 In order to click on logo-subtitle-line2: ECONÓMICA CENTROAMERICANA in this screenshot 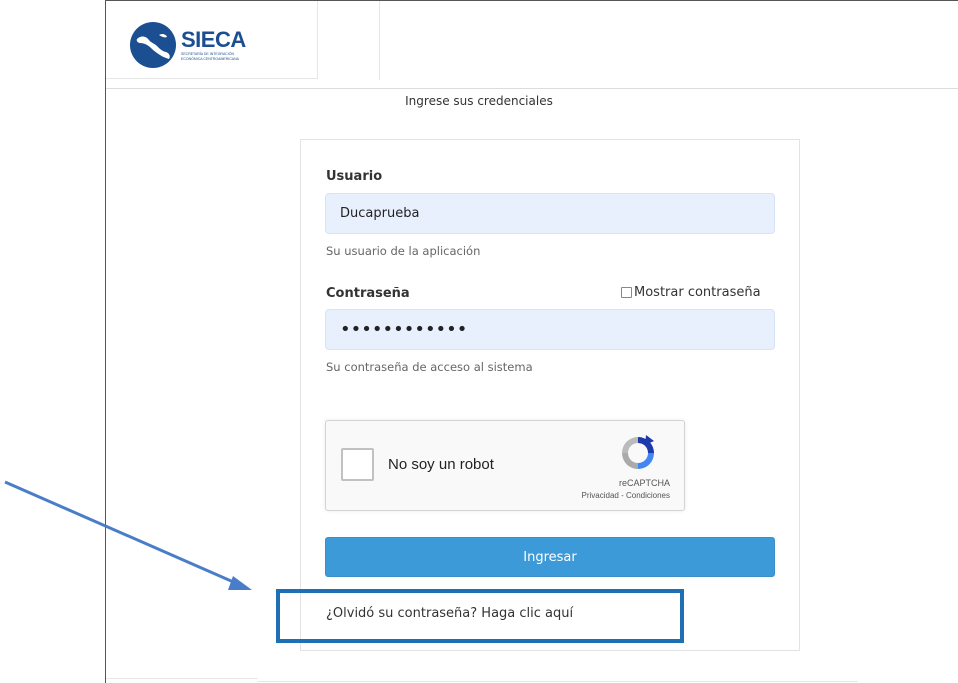, I will do `click(210, 59)`.